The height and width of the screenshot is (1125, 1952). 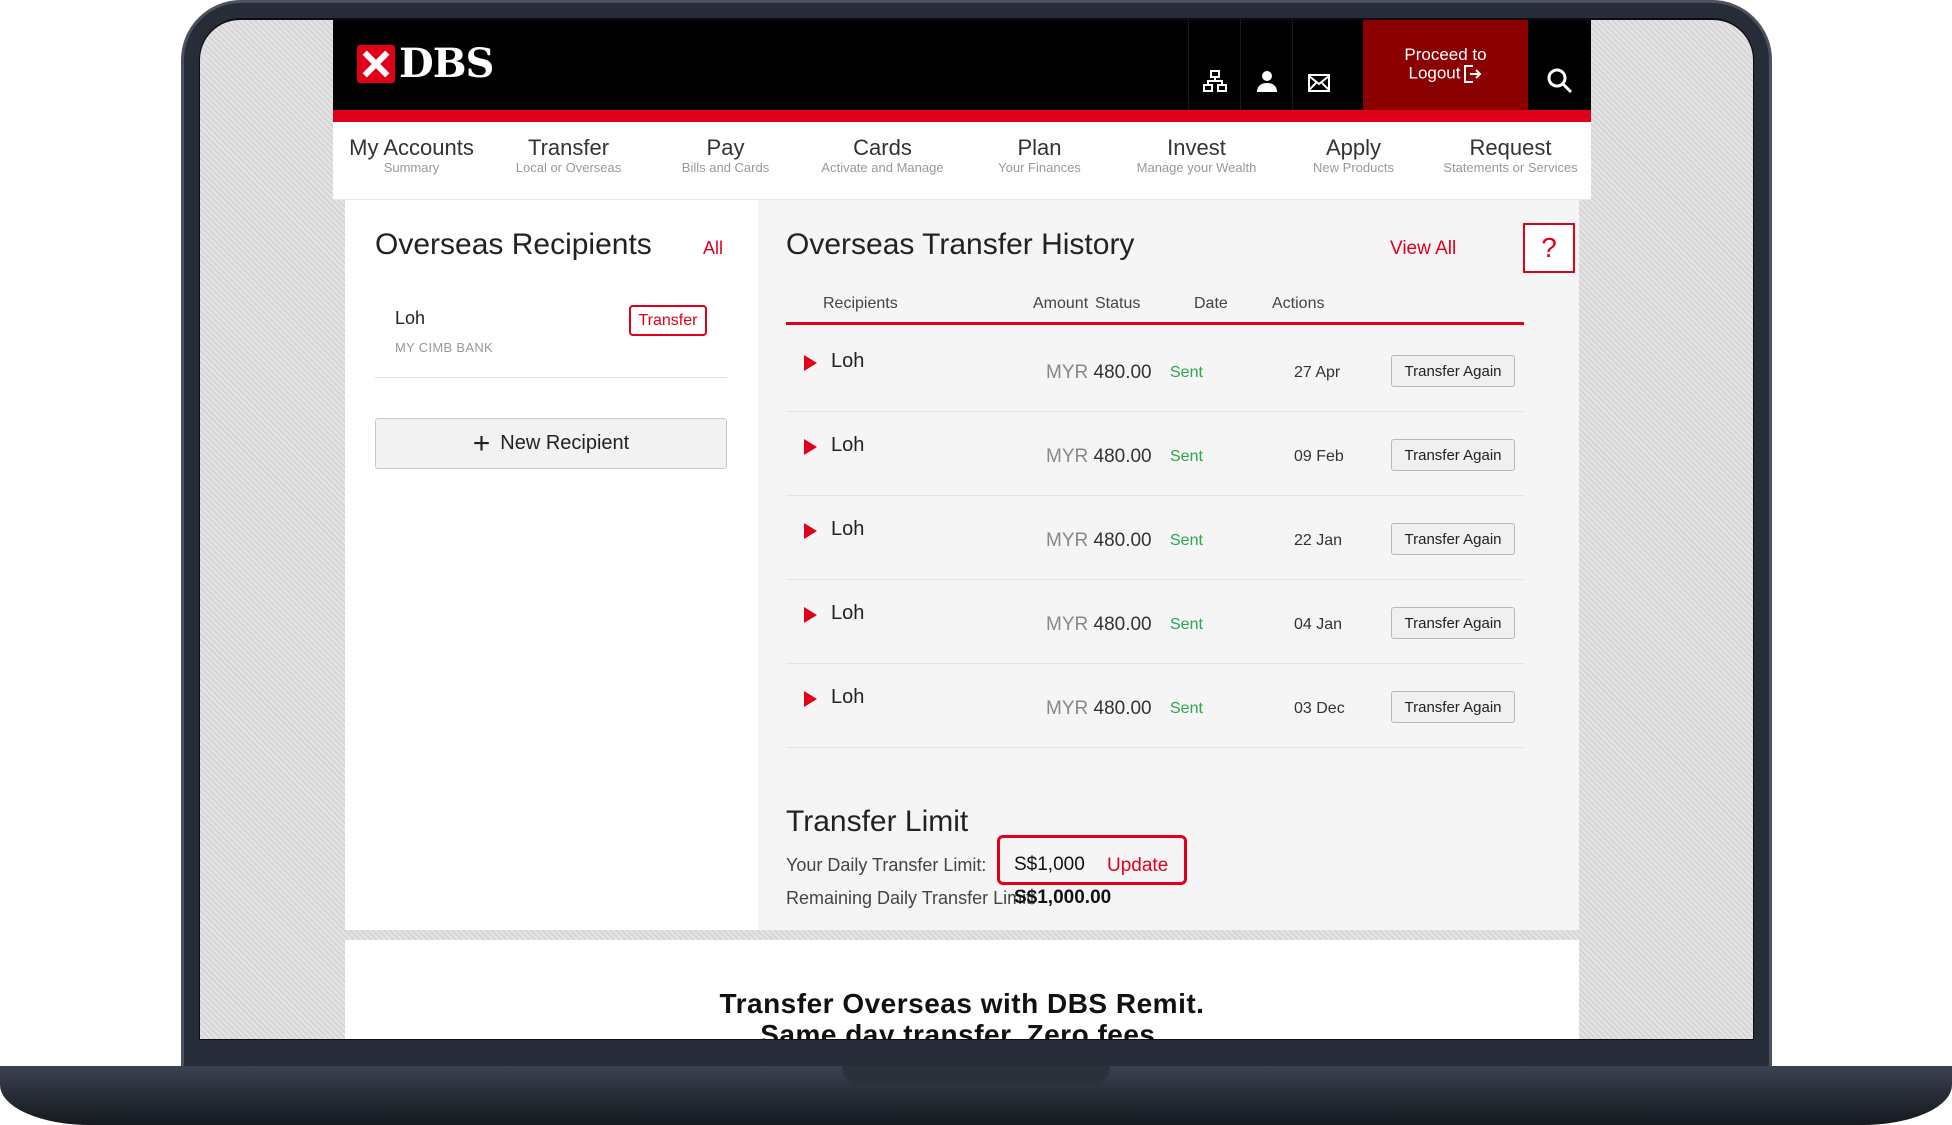 What do you see at coordinates (1319, 456) in the screenshot?
I see `row-date: 09 Feb` at bounding box center [1319, 456].